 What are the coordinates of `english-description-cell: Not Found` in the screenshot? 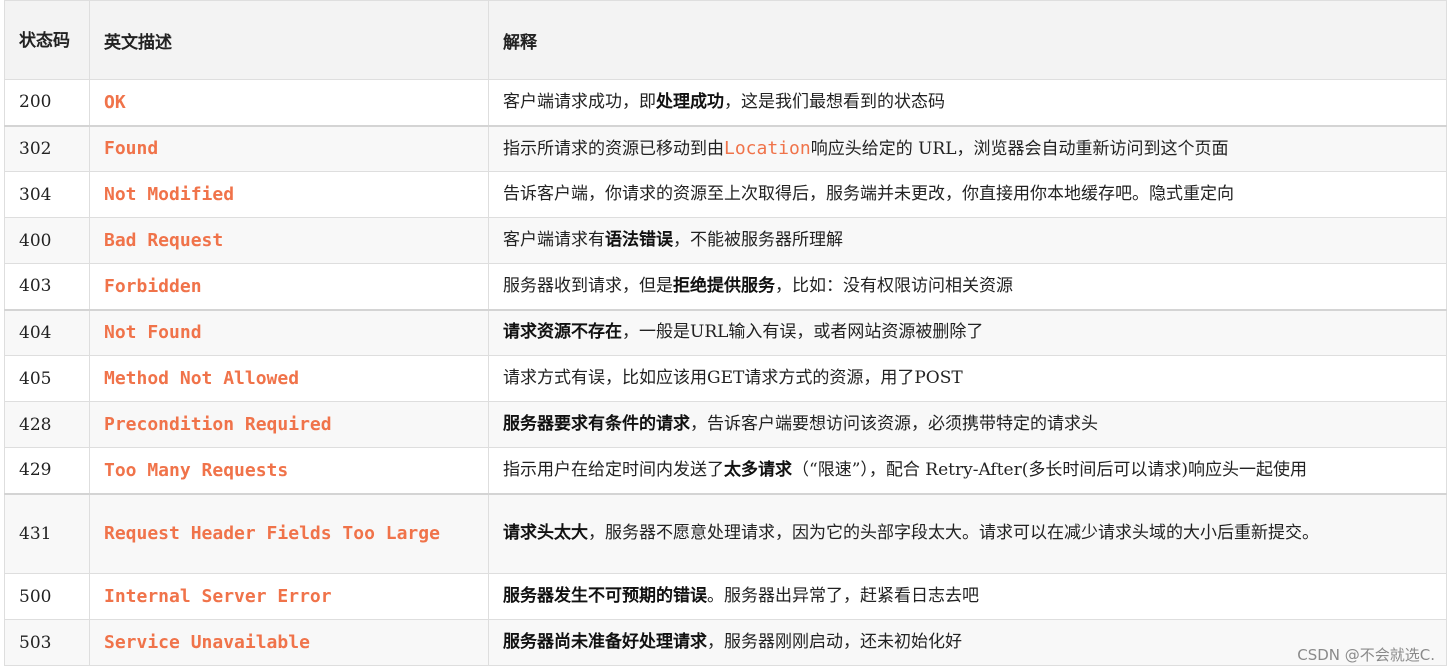 It's located at (289, 332).